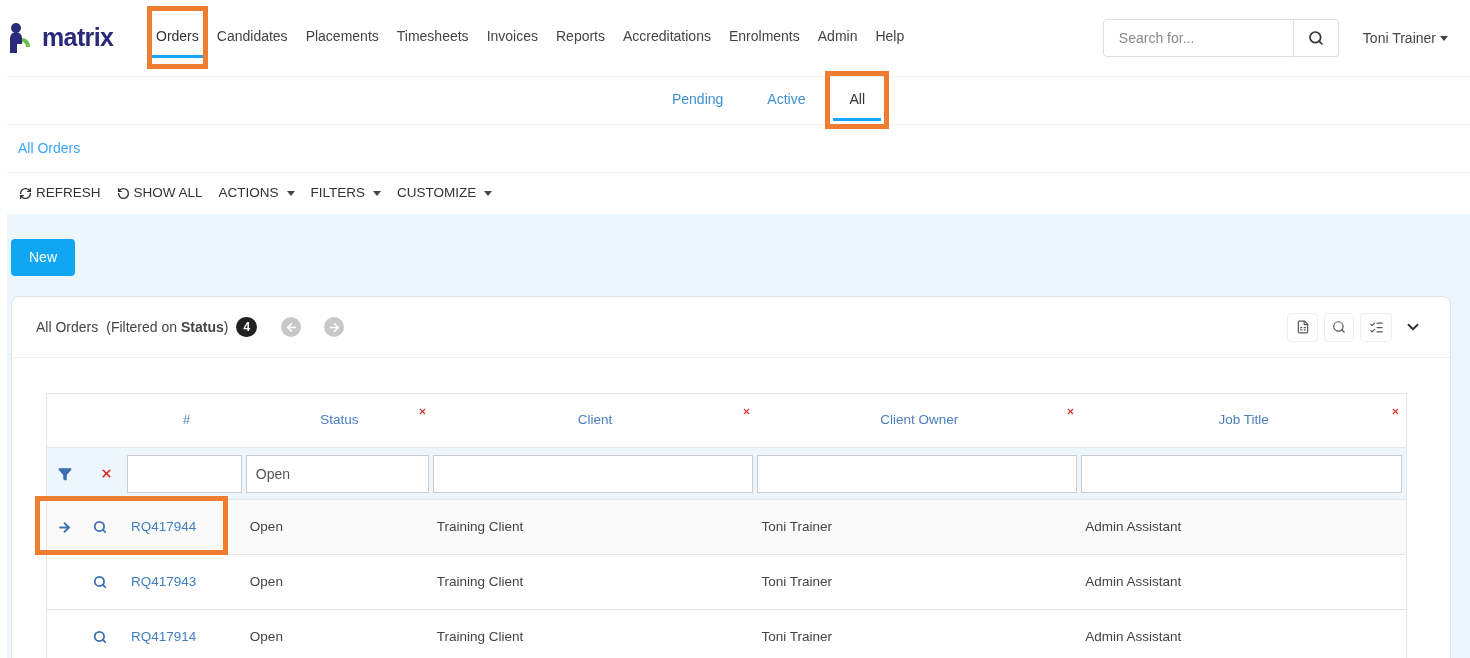 Image resolution: width=1470 pixels, height=658 pixels. Describe the element at coordinates (20, 38) in the screenshot. I see `logo-icon` at that location.